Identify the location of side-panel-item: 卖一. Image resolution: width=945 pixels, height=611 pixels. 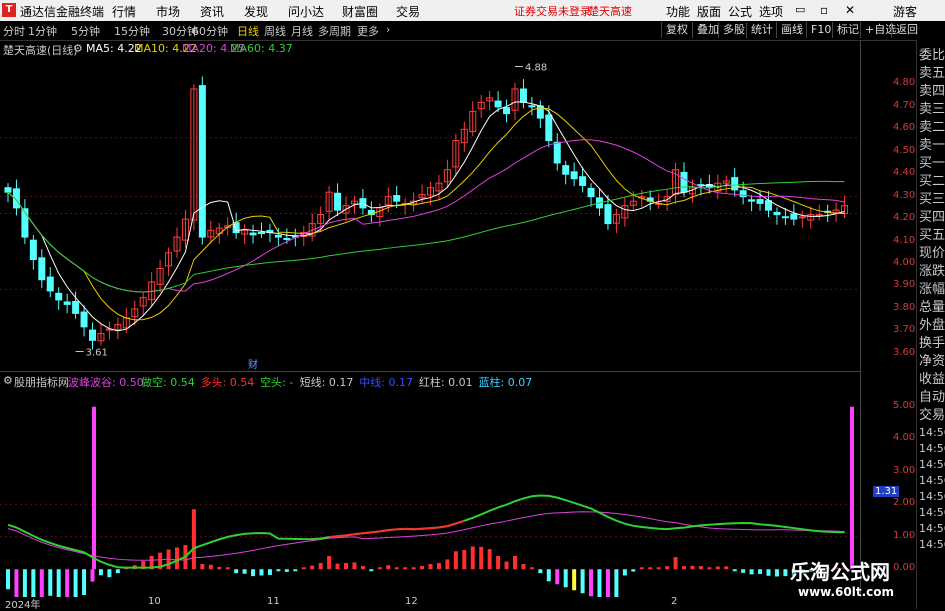
(932, 143).